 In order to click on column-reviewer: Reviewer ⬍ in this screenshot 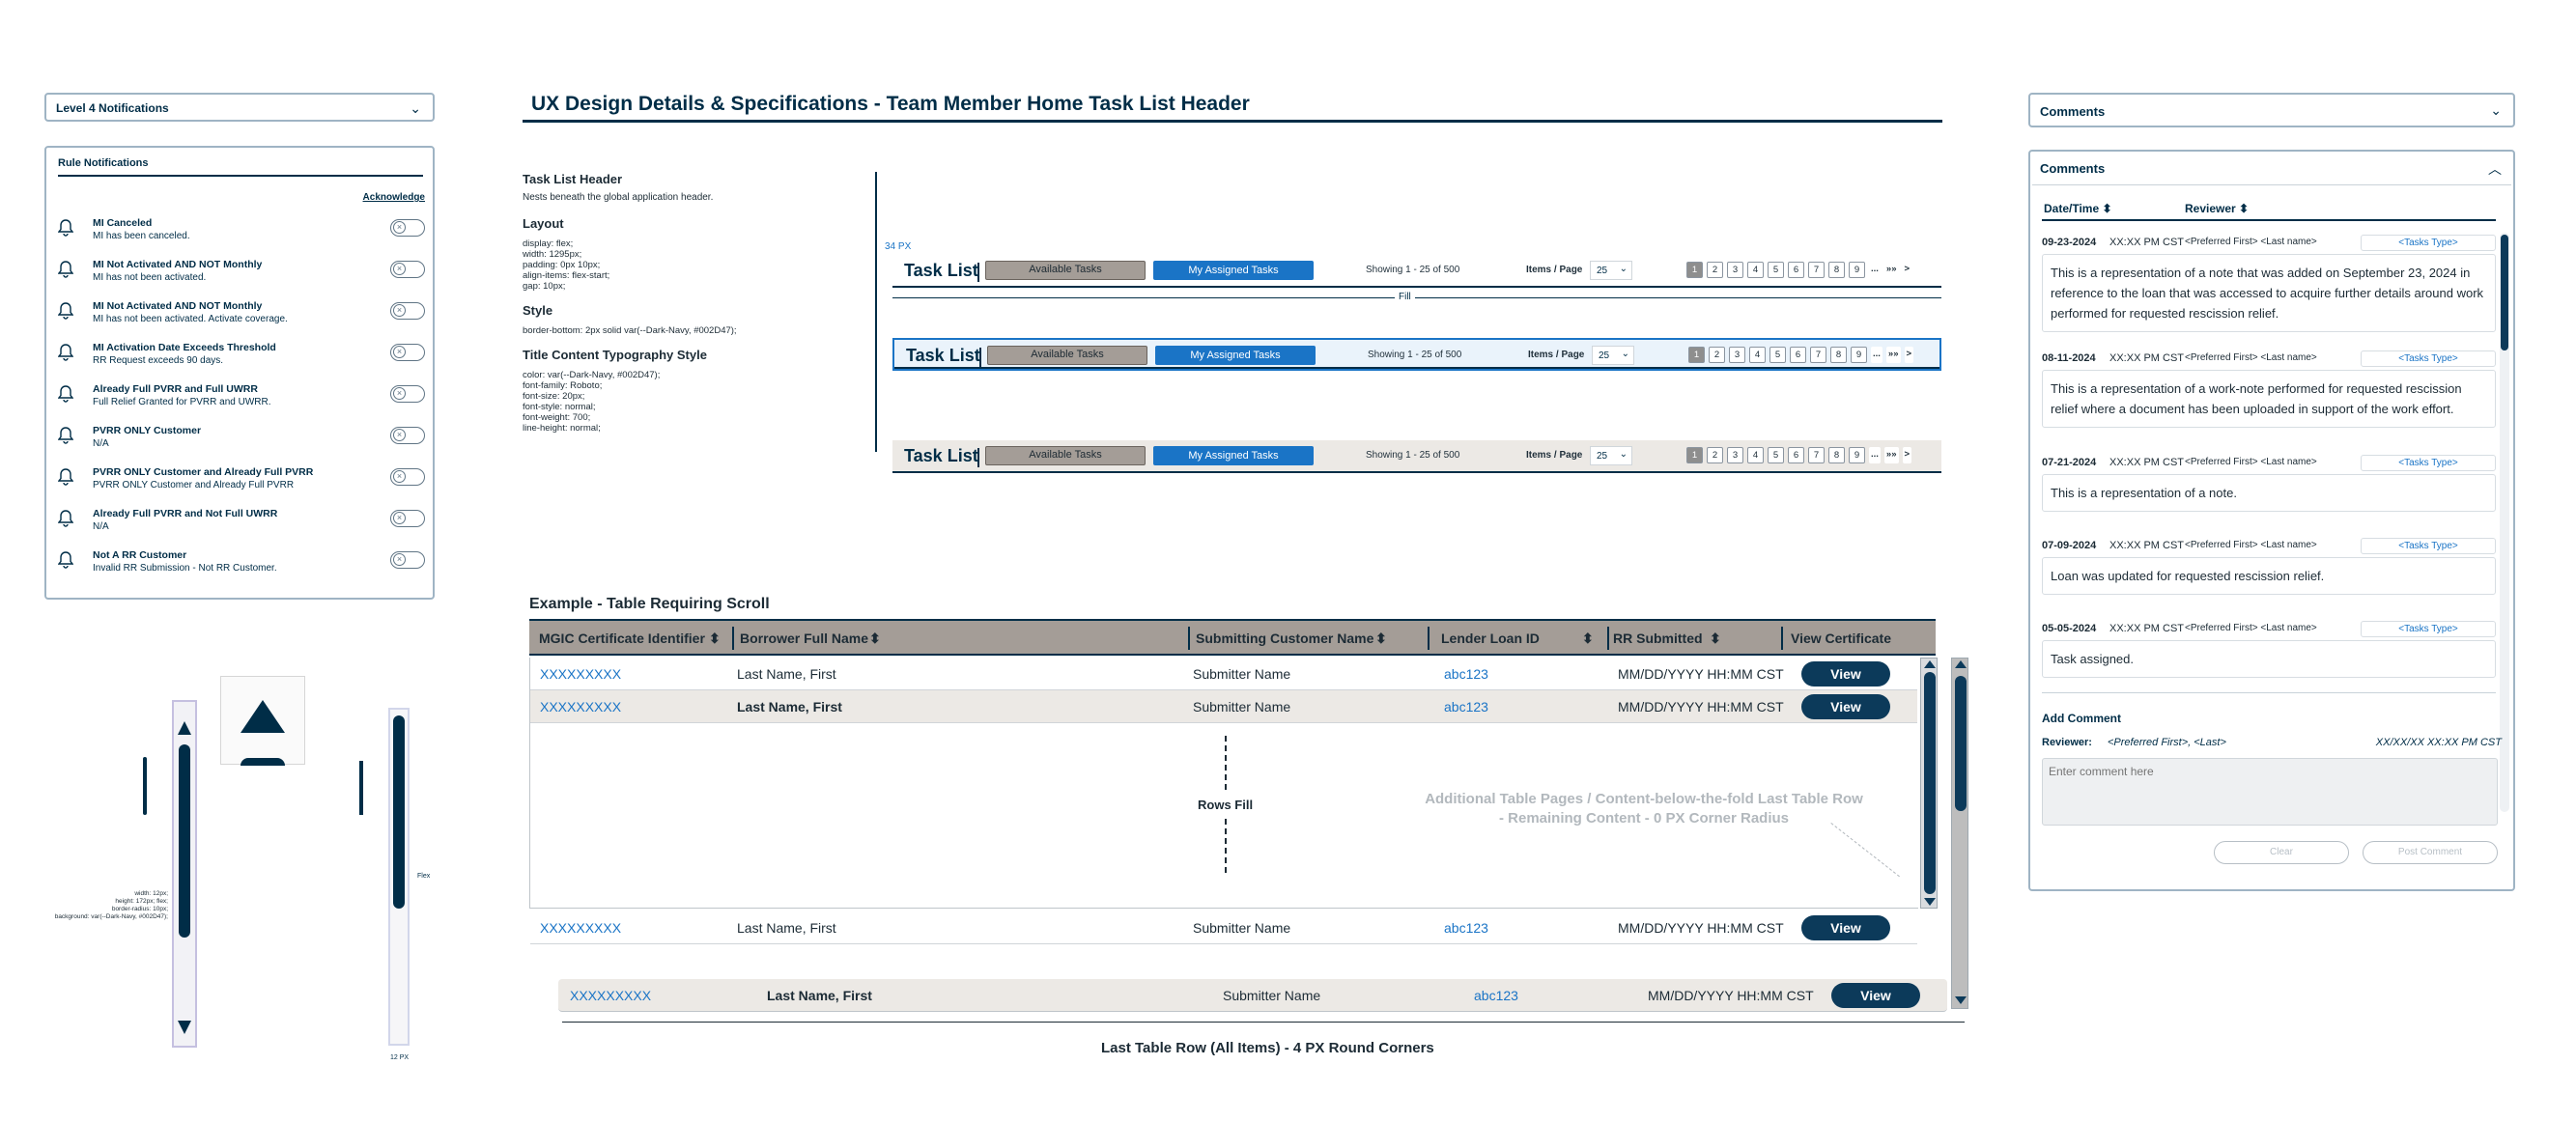, I will do `click(2217, 208)`.